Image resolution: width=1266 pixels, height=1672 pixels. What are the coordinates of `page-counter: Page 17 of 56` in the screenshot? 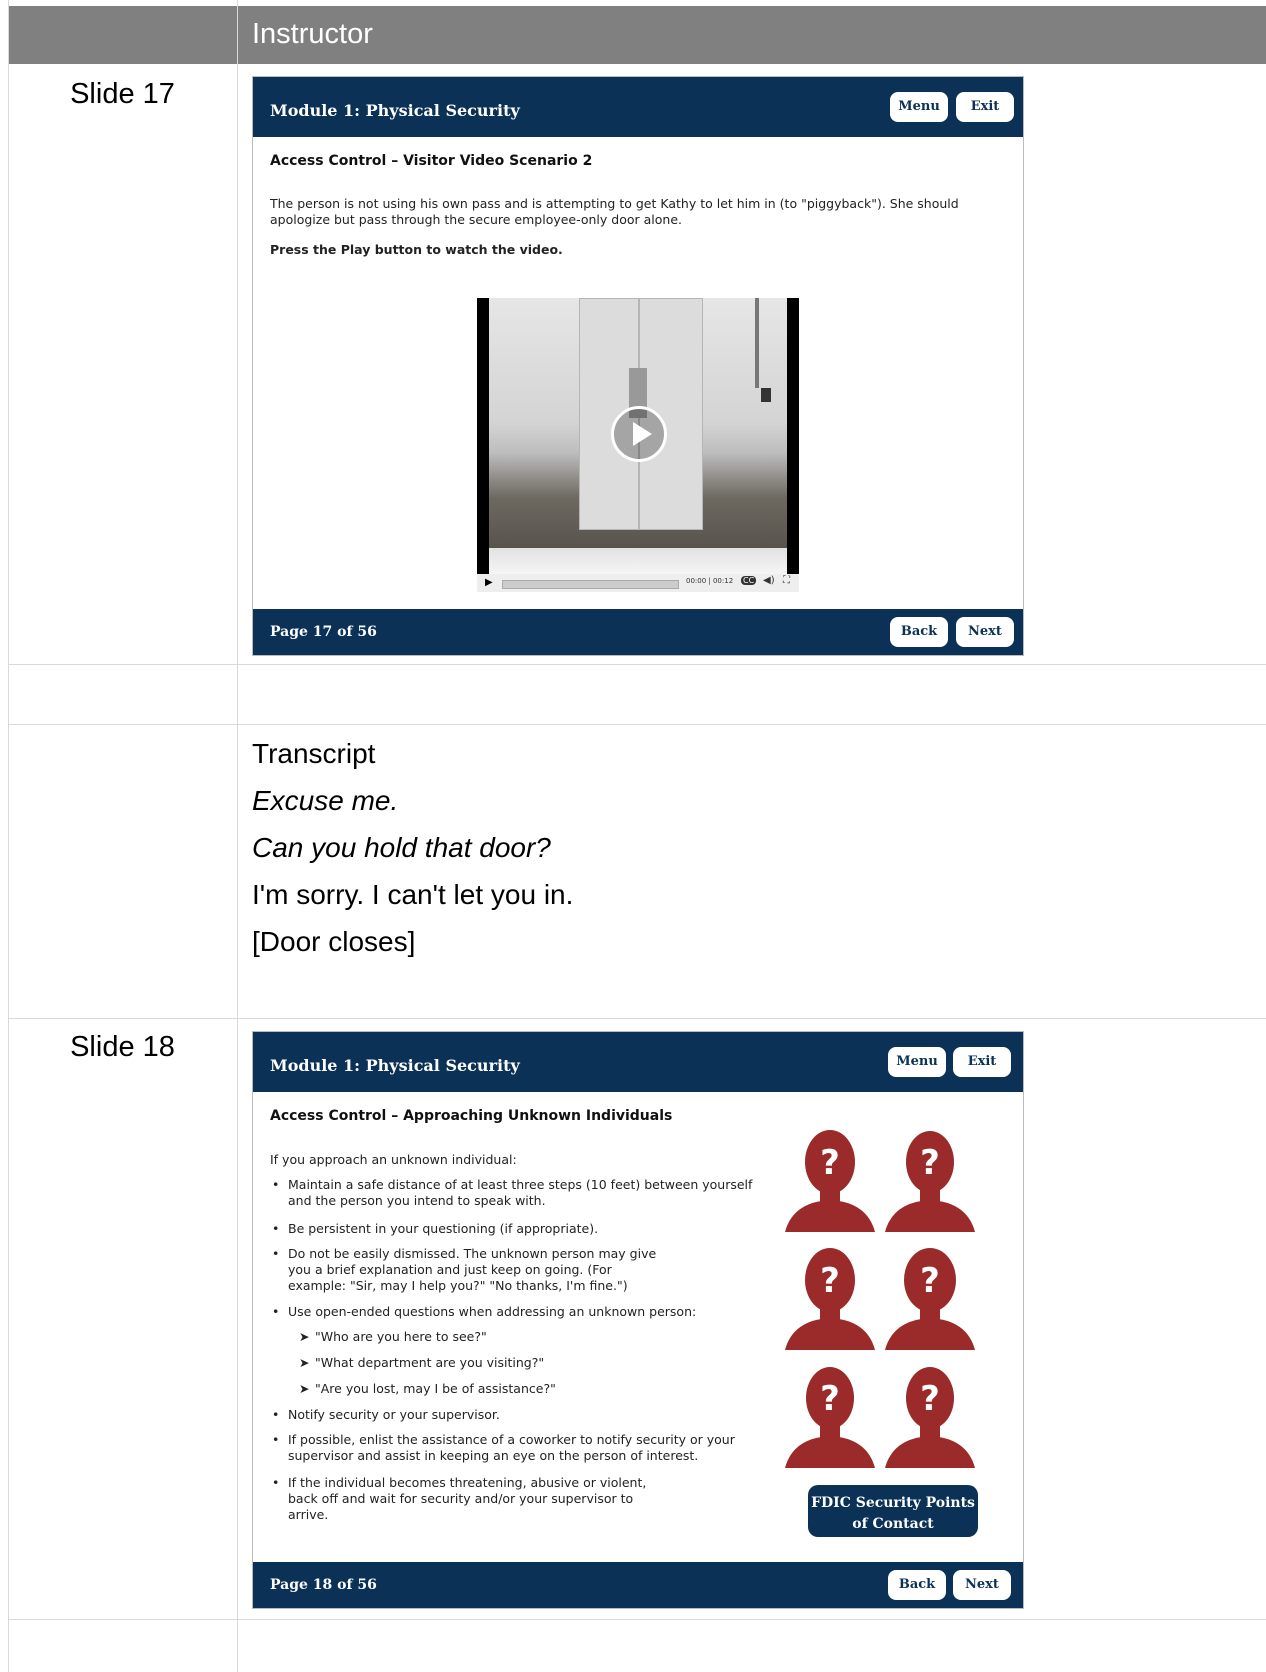 It's located at (323, 632).